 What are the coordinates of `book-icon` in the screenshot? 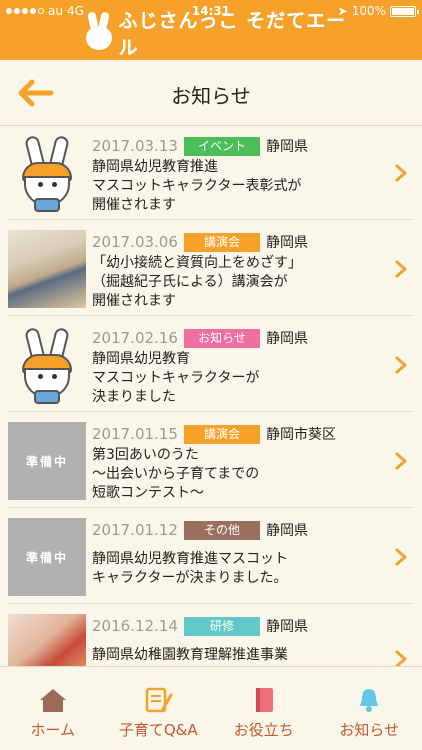 It's located at (264, 700).